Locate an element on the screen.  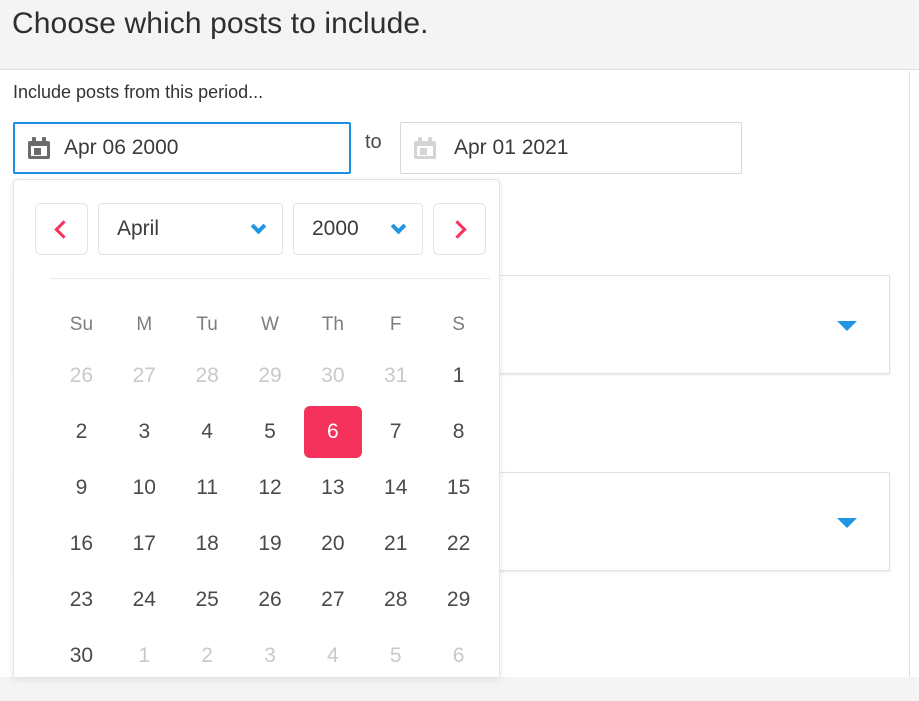
calendar-day-cell: 12 is located at coordinates (270, 488).